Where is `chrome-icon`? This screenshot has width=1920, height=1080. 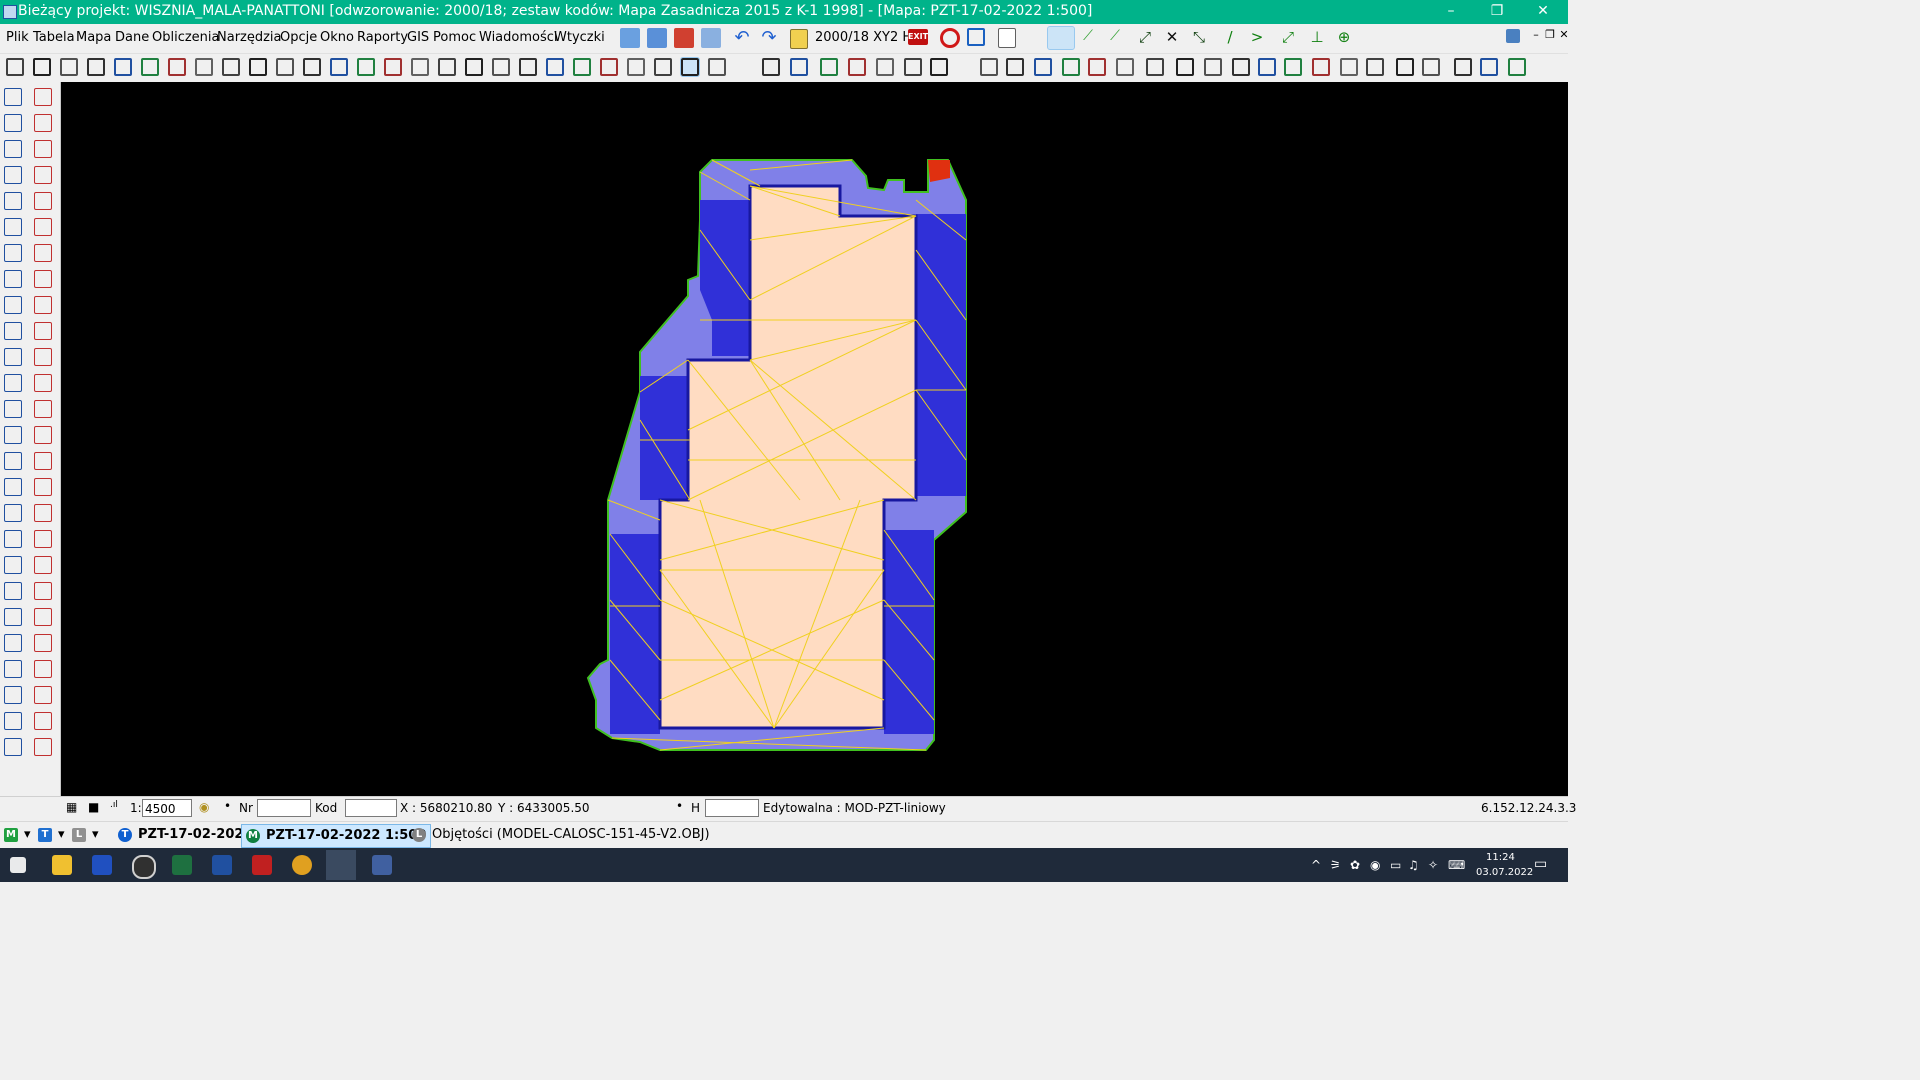
chrome-icon is located at coordinates (302, 865).